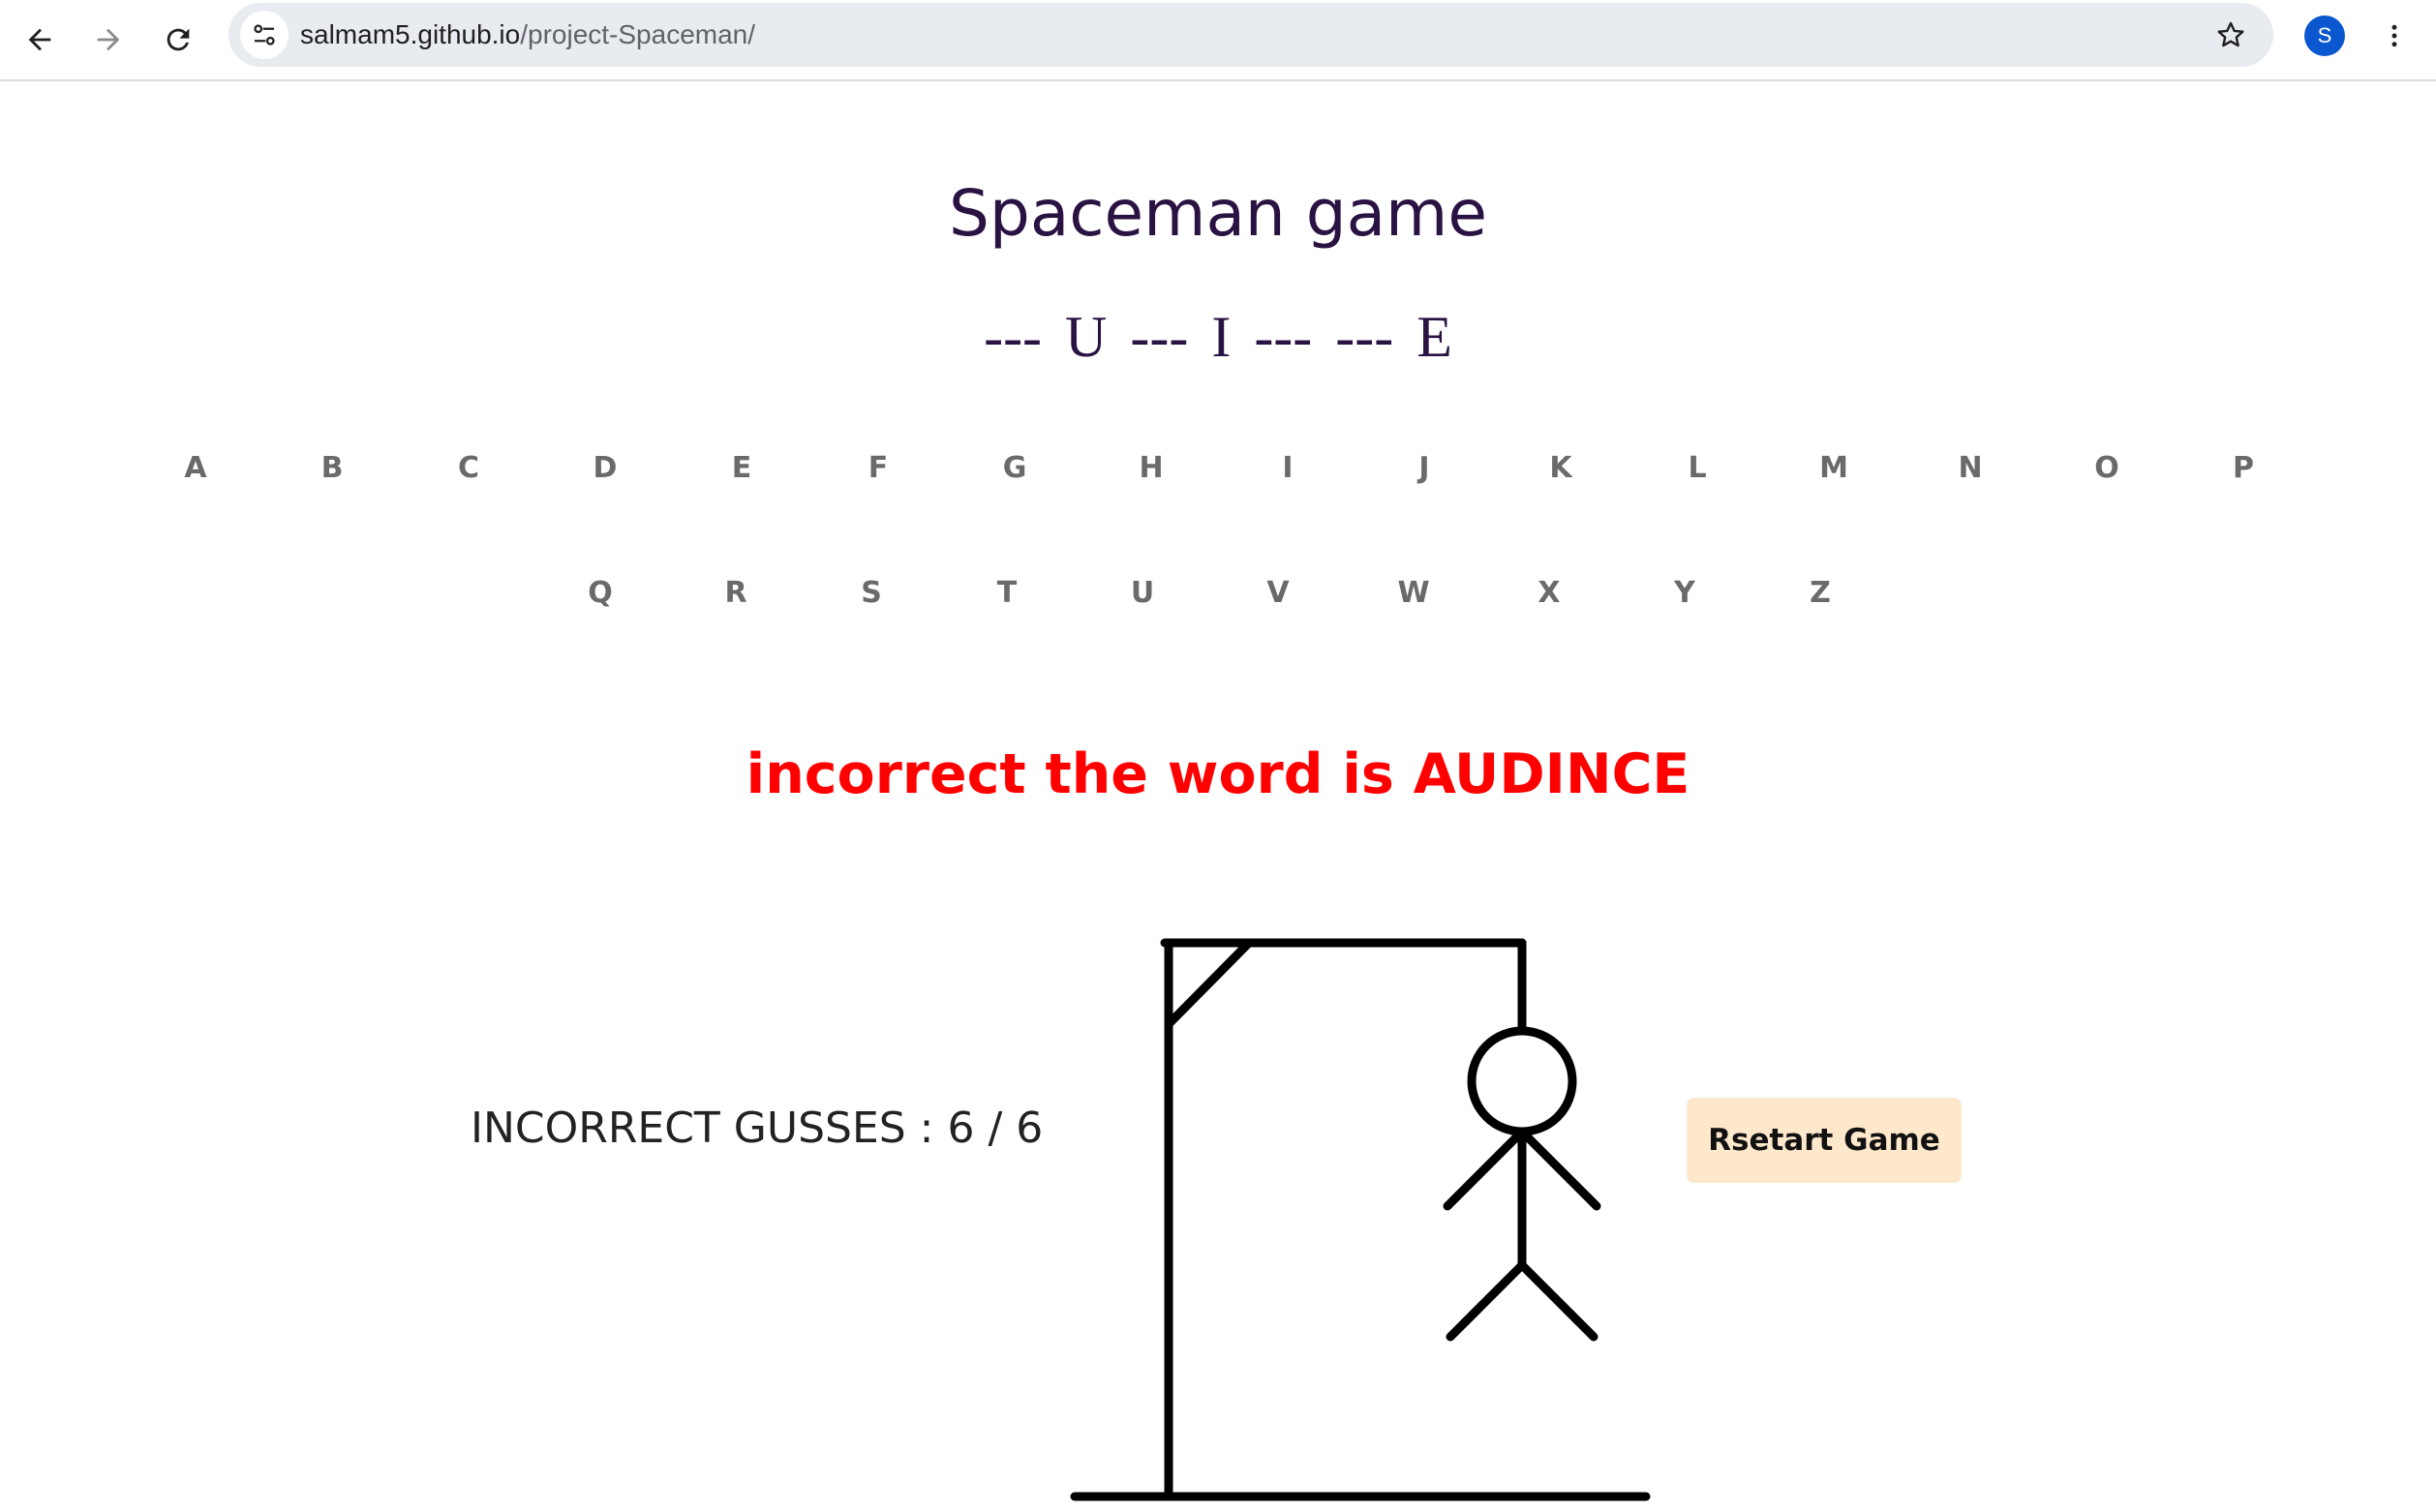 The height and width of the screenshot is (1512, 2436). What do you see at coordinates (1970, 468) in the screenshot?
I see `letter-button-n: N` at bounding box center [1970, 468].